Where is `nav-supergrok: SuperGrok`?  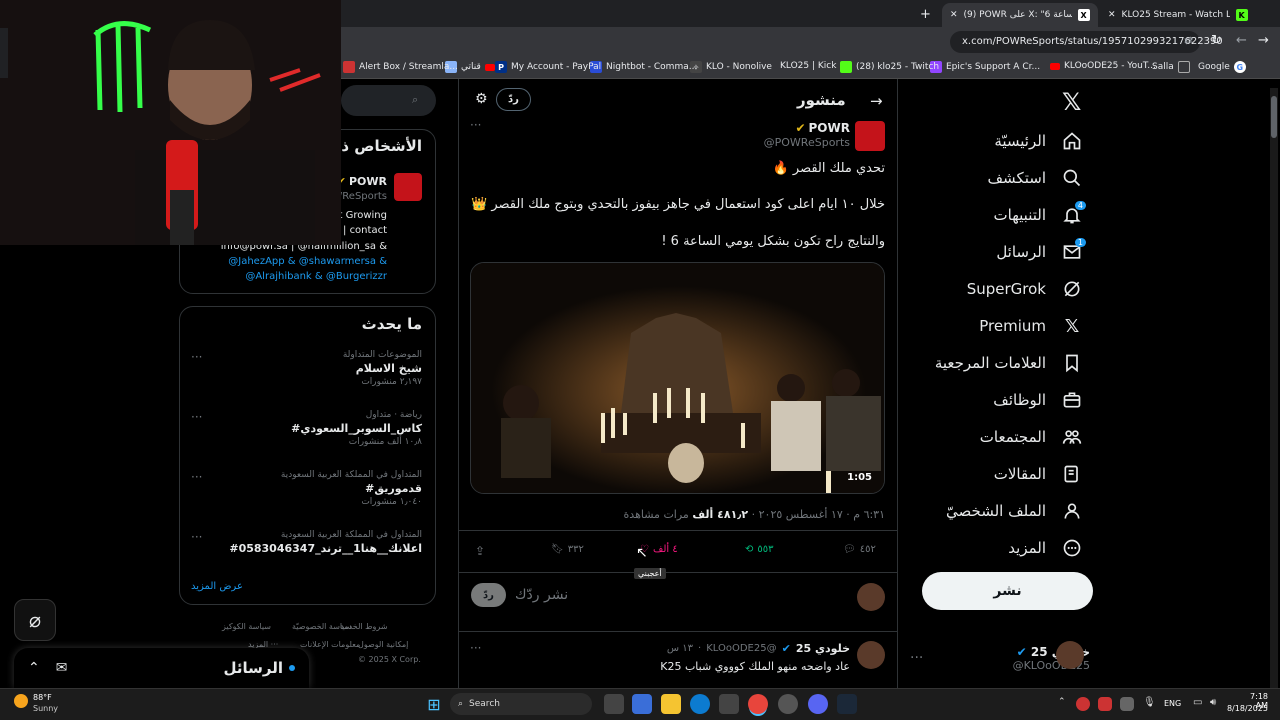
nav-supergrok: SuperGrok is located at coordinates (1024, 289).